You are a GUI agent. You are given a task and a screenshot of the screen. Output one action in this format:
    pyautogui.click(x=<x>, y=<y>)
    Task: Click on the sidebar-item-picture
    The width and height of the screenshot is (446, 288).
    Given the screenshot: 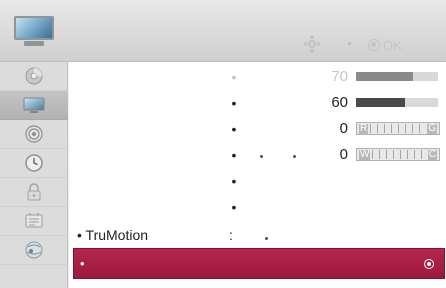 What is the action you would take?
    pyautogui.click(x=34, y=105)
    